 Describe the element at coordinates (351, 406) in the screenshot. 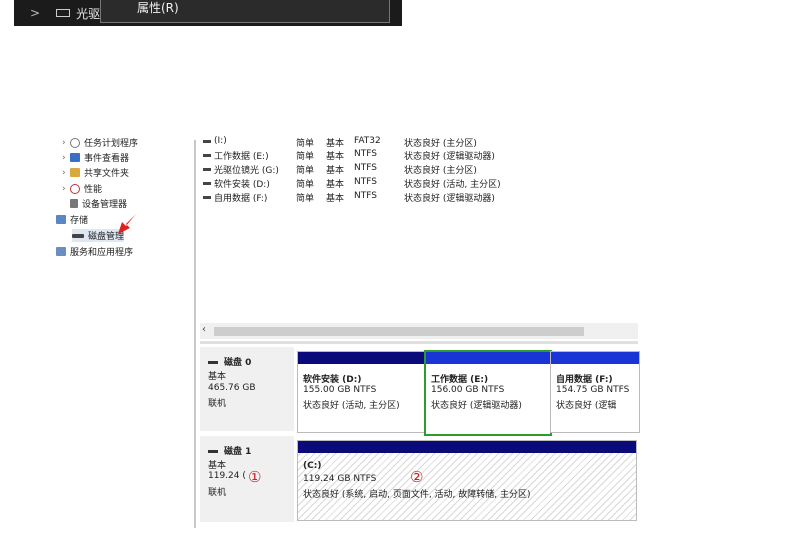

I see `partition-status: 状态良好 (活动, 主分区)` at that location.